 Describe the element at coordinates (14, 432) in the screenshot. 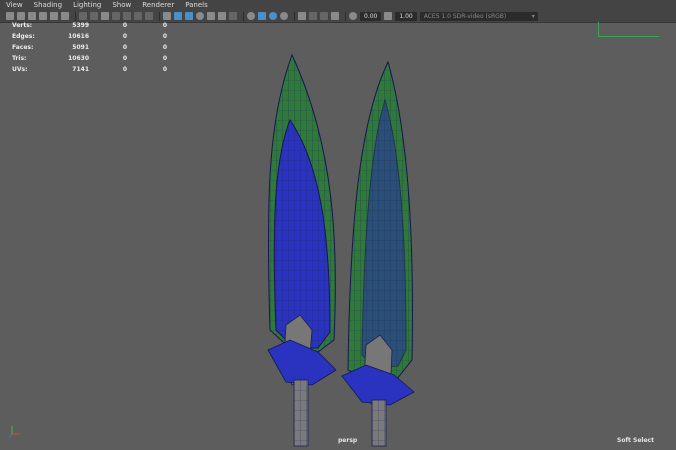

I see `view-axis-icon` at that location.